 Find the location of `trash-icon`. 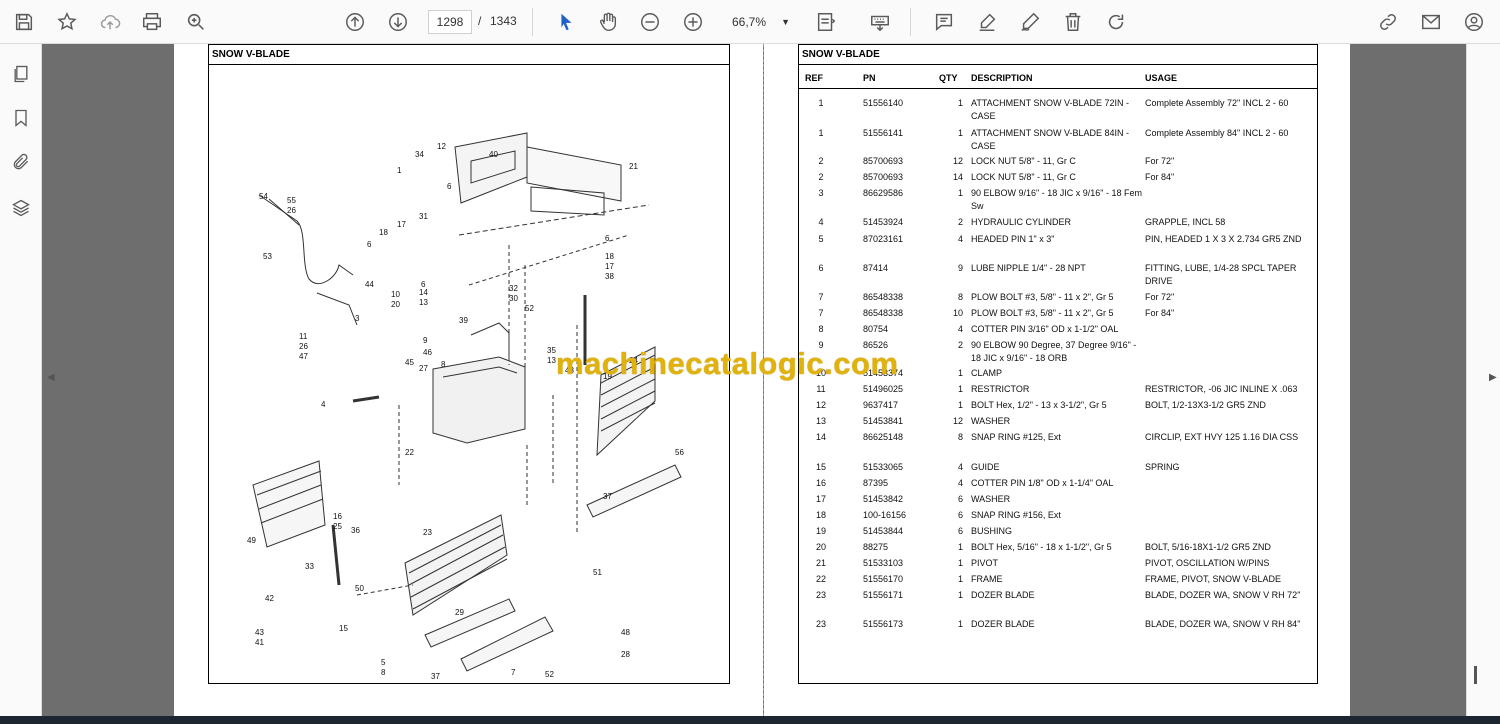

trash-icon is located at coordinates (1073, 22).